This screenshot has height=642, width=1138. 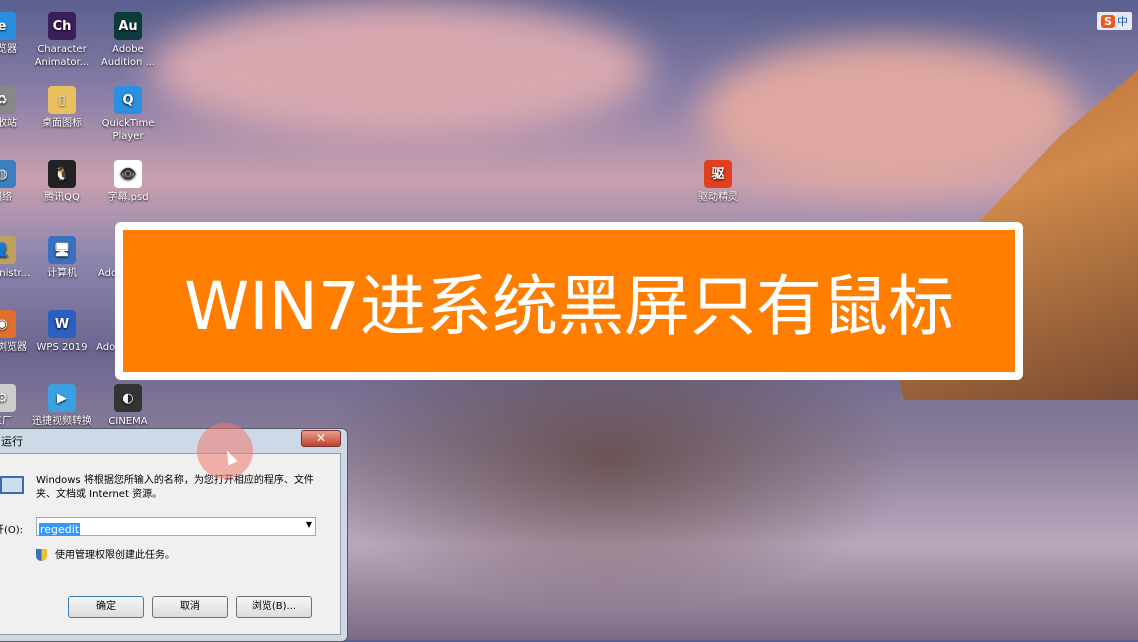 What do you see at coordinates (128, 100) in the screenshot?
I see `app-icon: Q` at bounding box center [128, 100].